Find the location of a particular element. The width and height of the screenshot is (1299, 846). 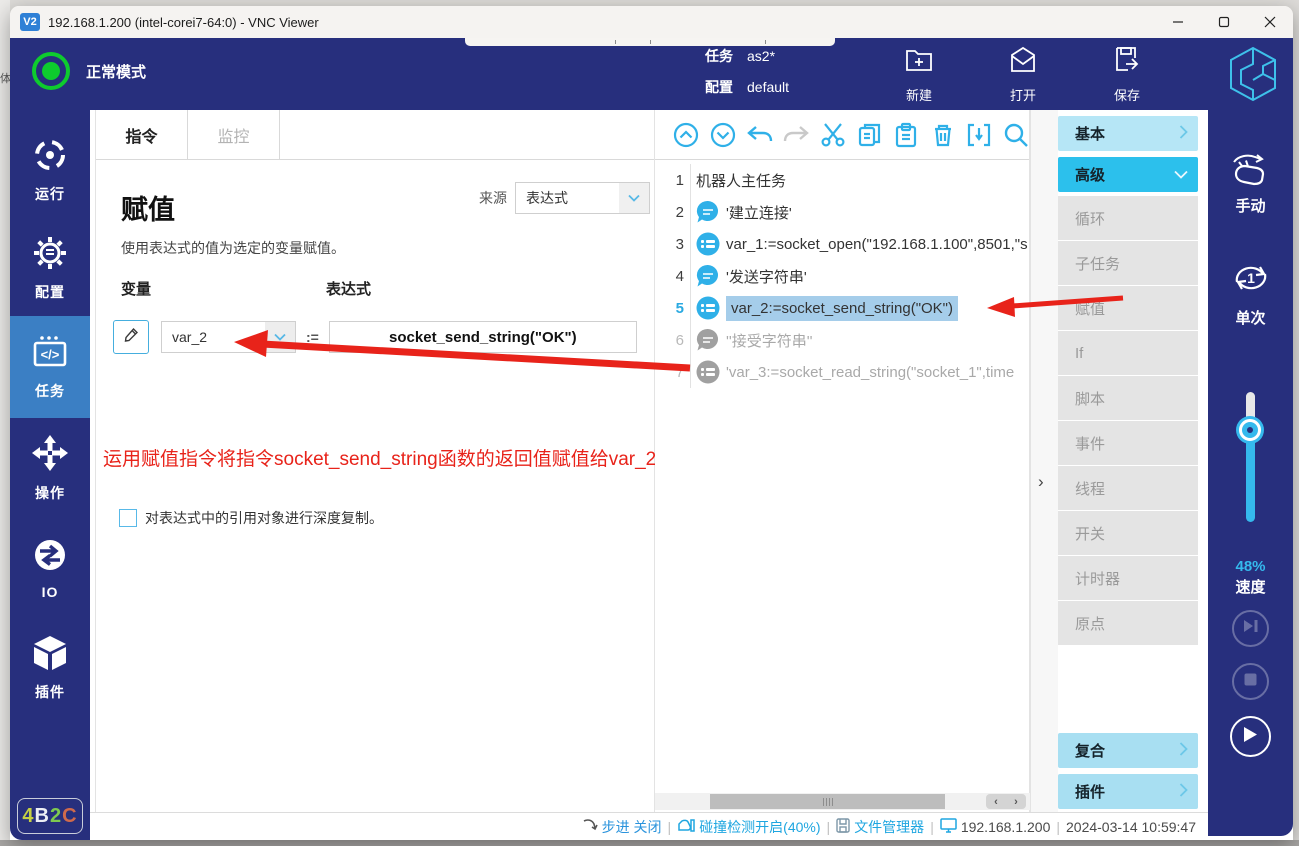

single-label: 单次 is located at coordinates (1250, 318).